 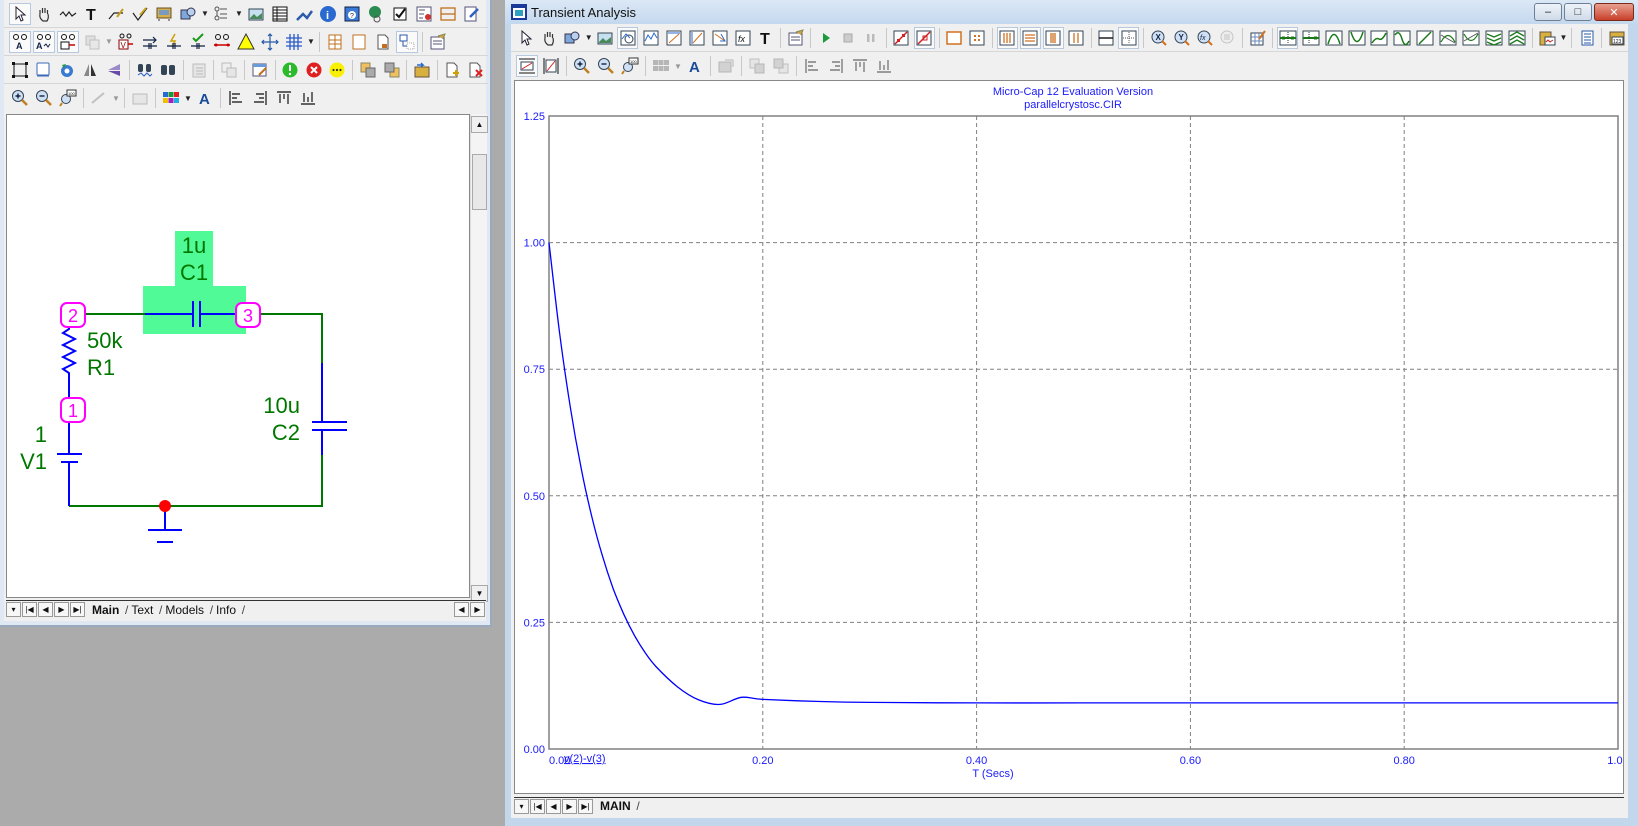 What do you see at coordinates (472, 14) in the screenshot?
I see `edit-properties-button` at bounding box center [472, 14].